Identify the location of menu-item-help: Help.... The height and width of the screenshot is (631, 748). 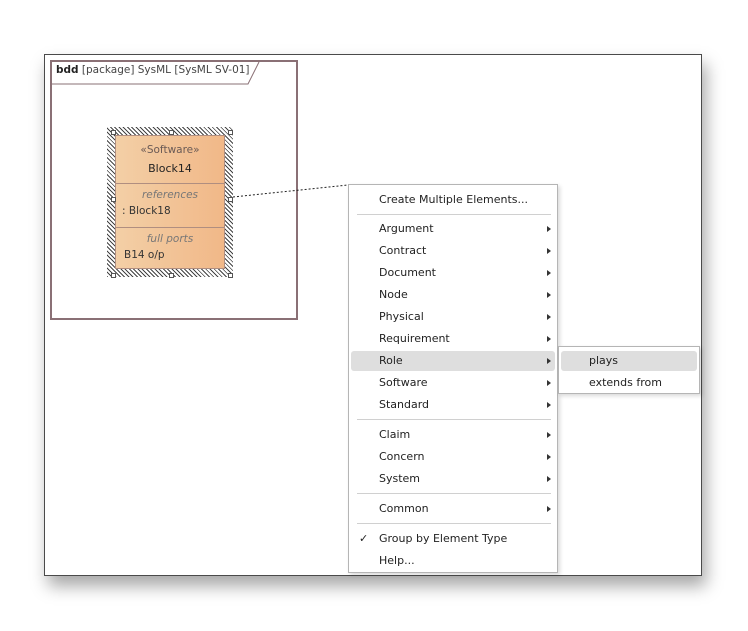
(453, 561).